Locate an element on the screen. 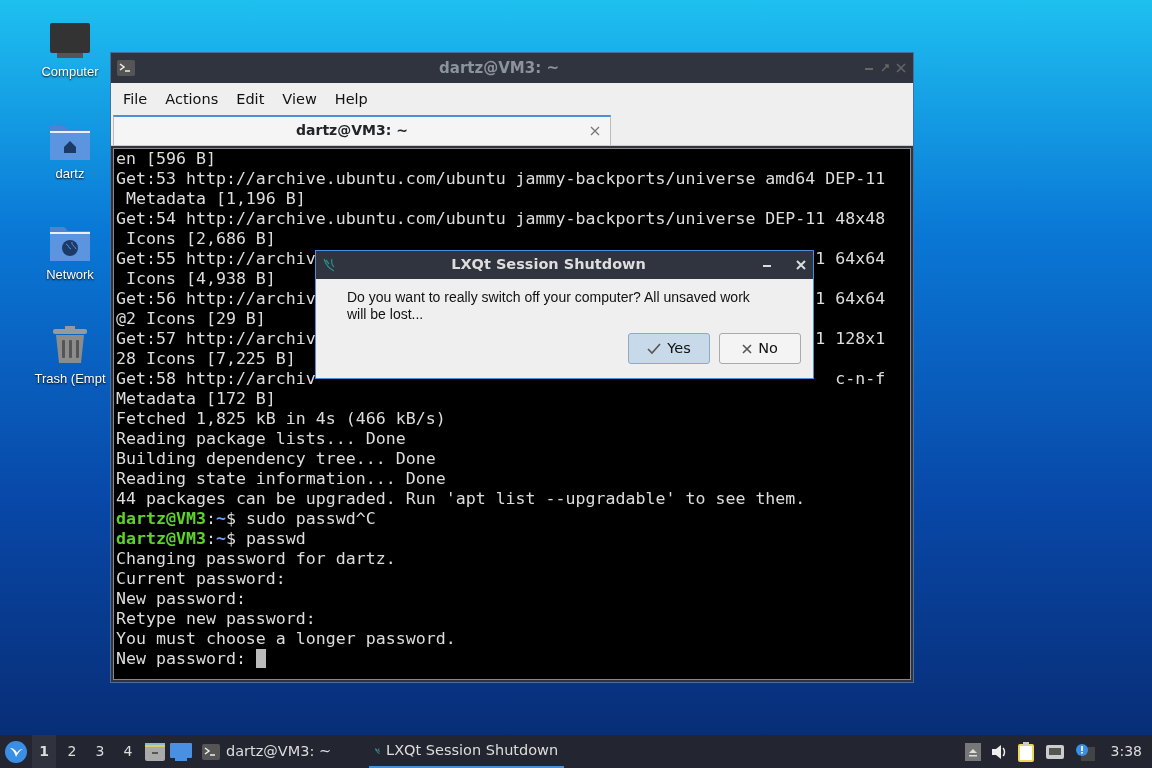  icon-label: Network is located at coordinates (70, 275).